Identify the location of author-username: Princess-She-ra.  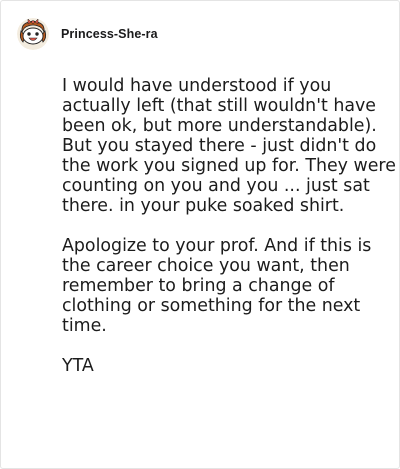
(109, 34).